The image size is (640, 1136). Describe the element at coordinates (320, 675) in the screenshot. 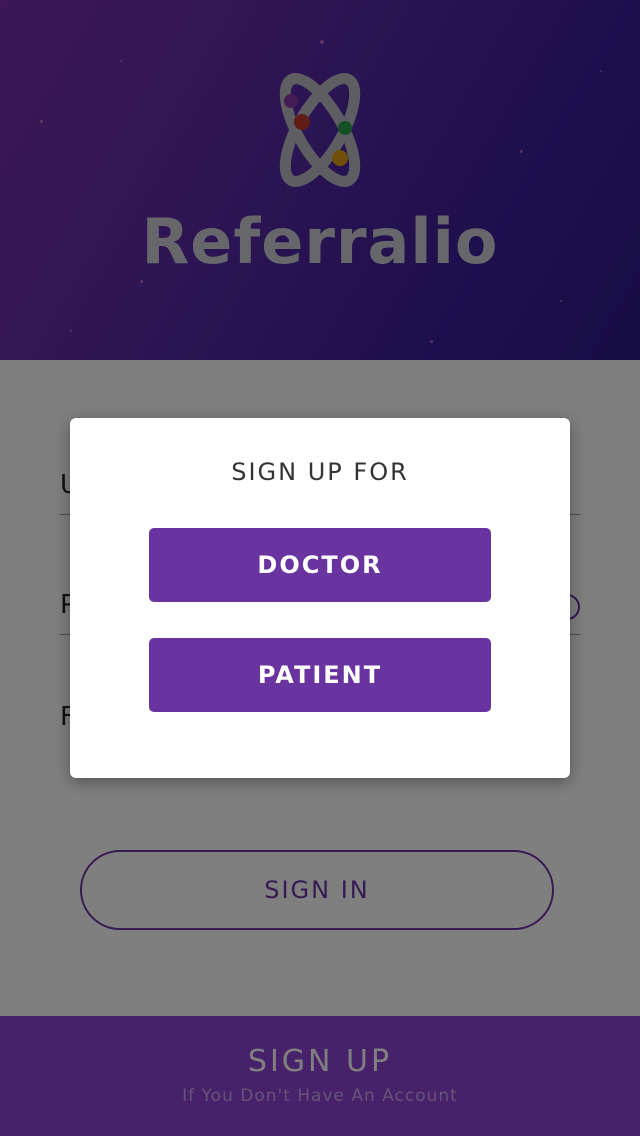

I see `patient-button: PATIENT` at that location.